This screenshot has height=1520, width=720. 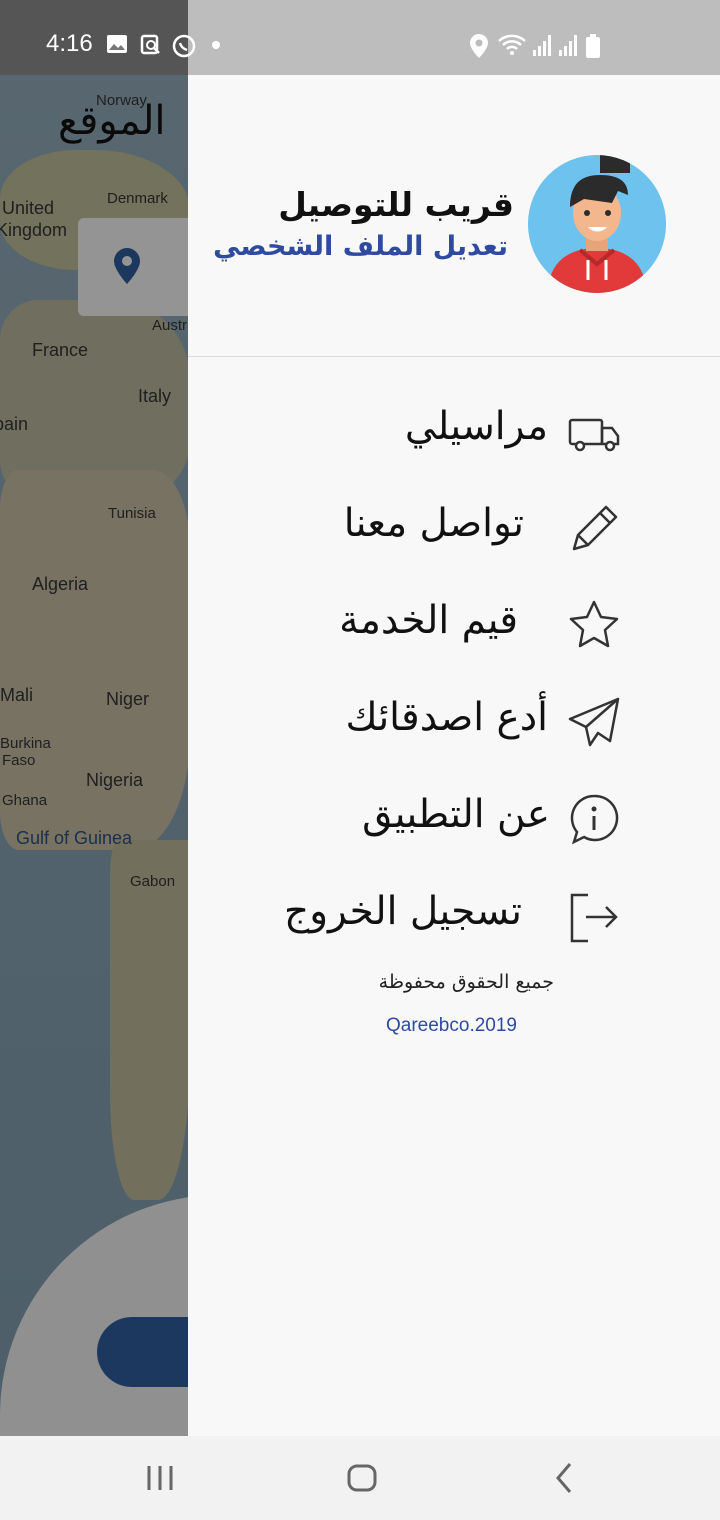 I want to click on logout-icon, so click(x=594, y=918).